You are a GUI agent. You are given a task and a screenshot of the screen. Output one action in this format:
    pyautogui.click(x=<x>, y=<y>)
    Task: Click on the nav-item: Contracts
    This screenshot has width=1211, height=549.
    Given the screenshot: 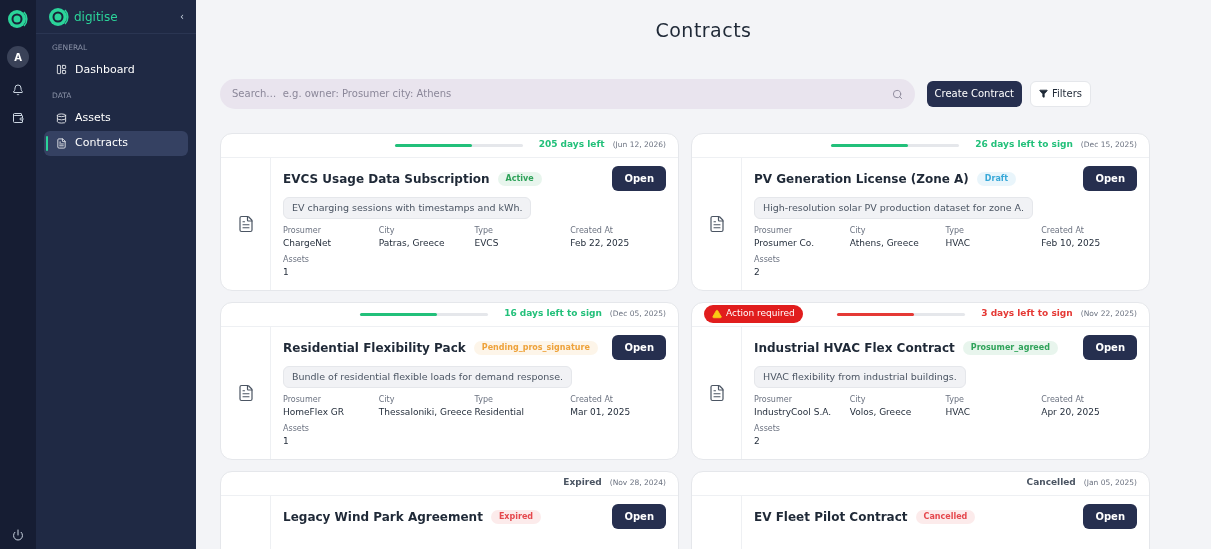 What is the action you would take?
    pyautogui.click(x=116, y=143)
    